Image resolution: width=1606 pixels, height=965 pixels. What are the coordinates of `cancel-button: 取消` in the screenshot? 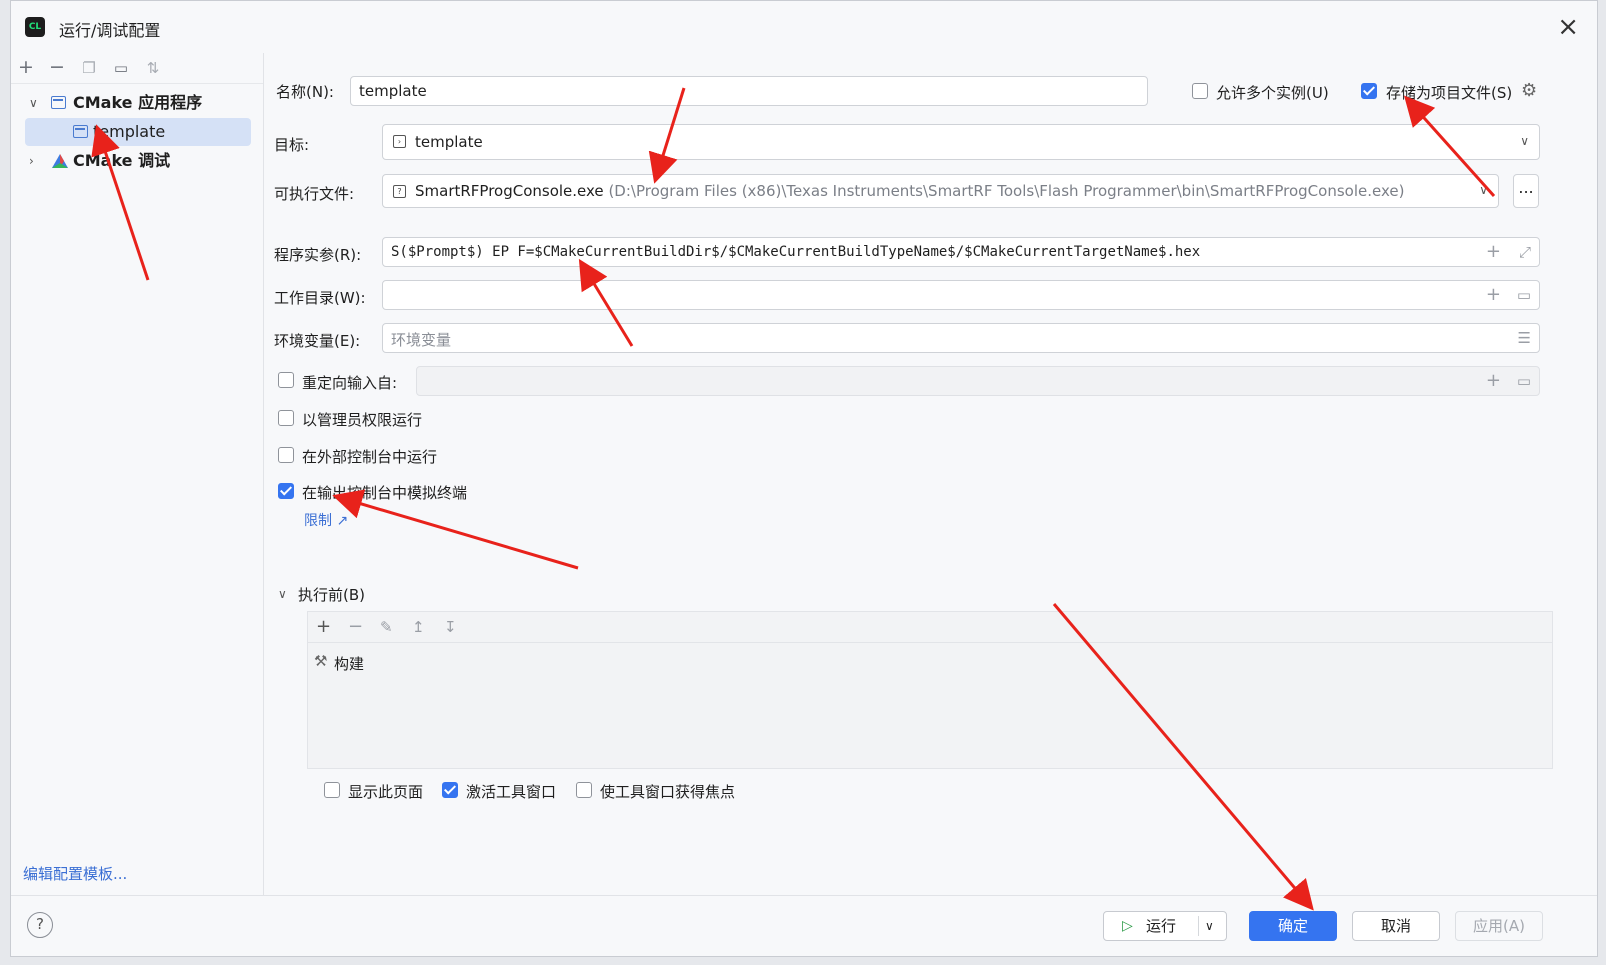 It's located at (1396, 926).